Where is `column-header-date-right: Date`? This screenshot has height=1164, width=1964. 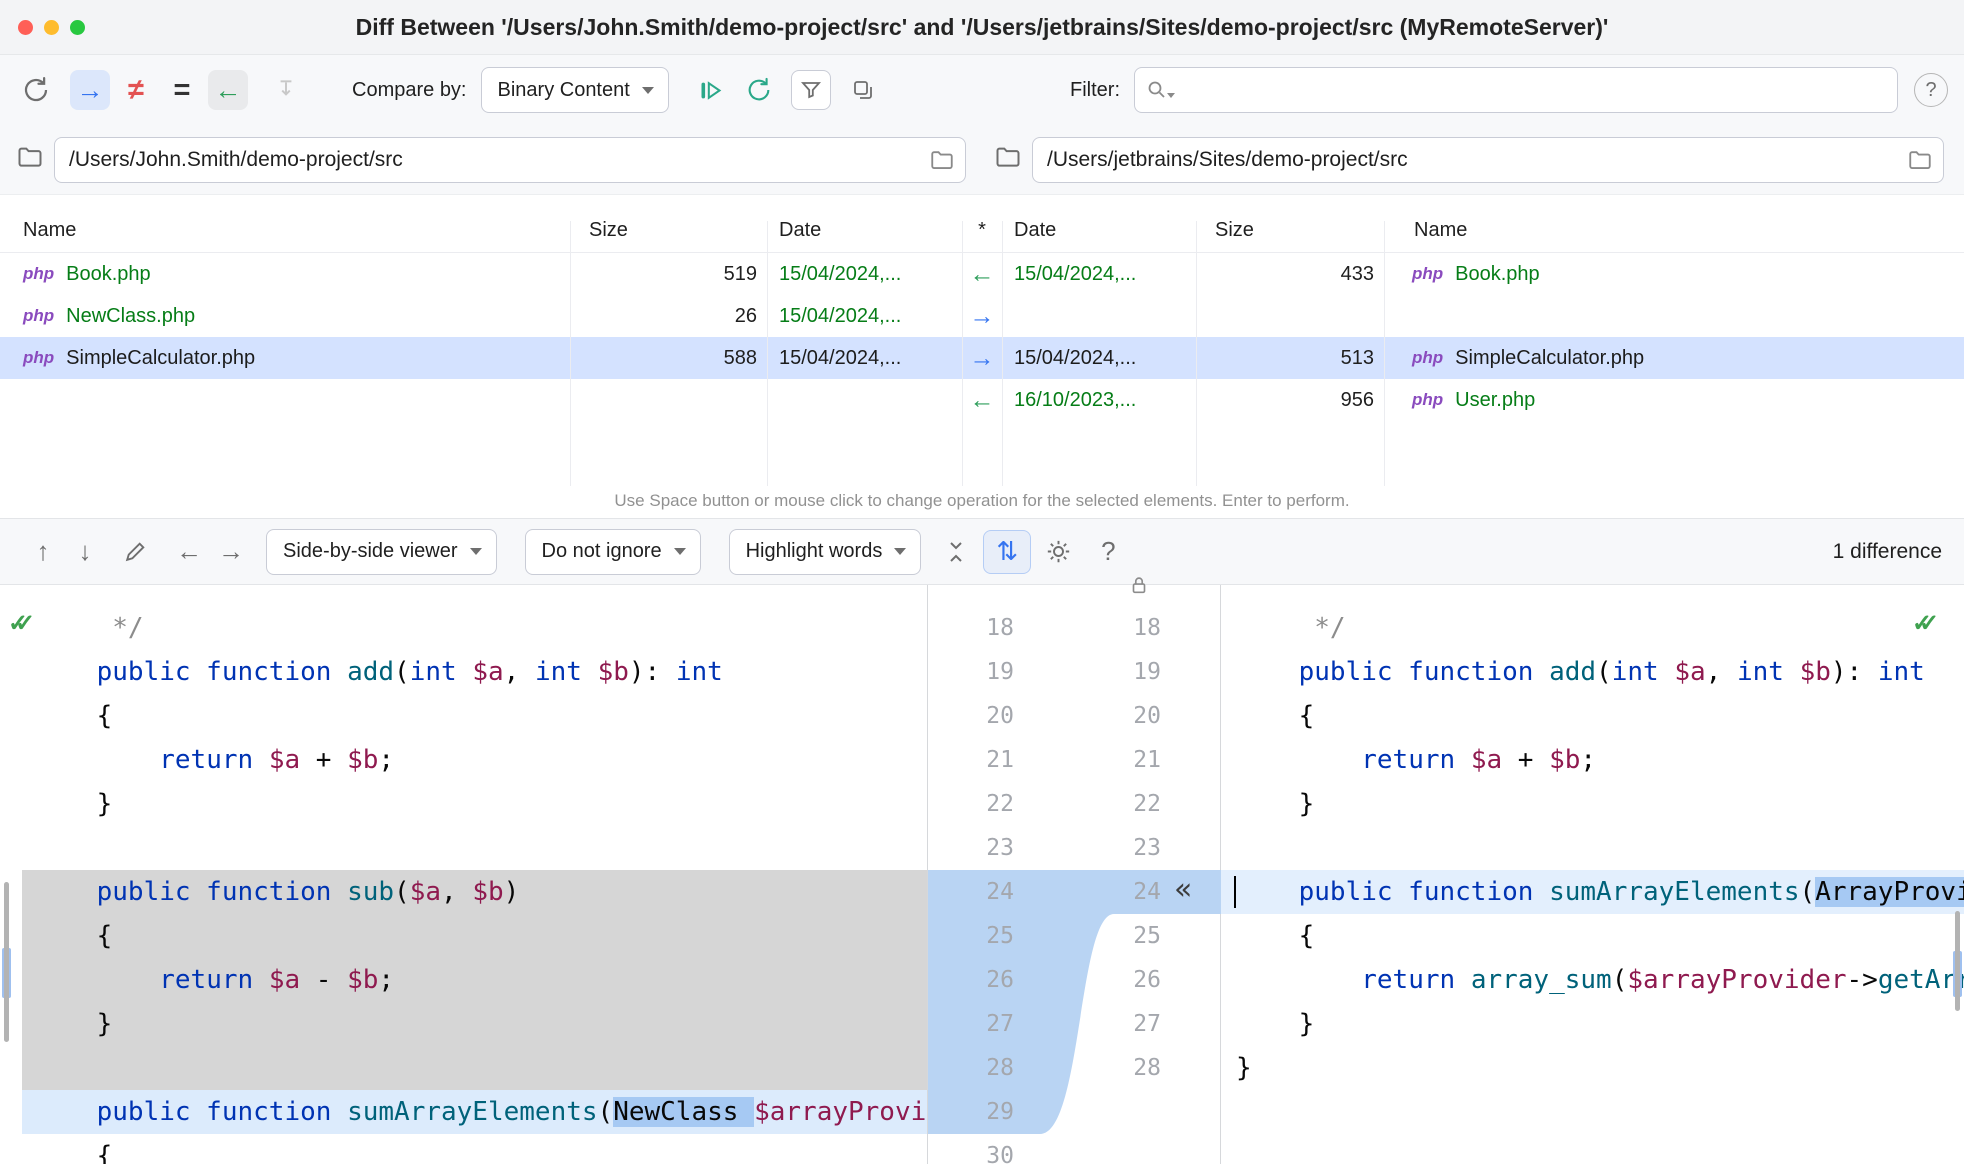
column-header-date-right: Date is located at coordinates (1099, 230).